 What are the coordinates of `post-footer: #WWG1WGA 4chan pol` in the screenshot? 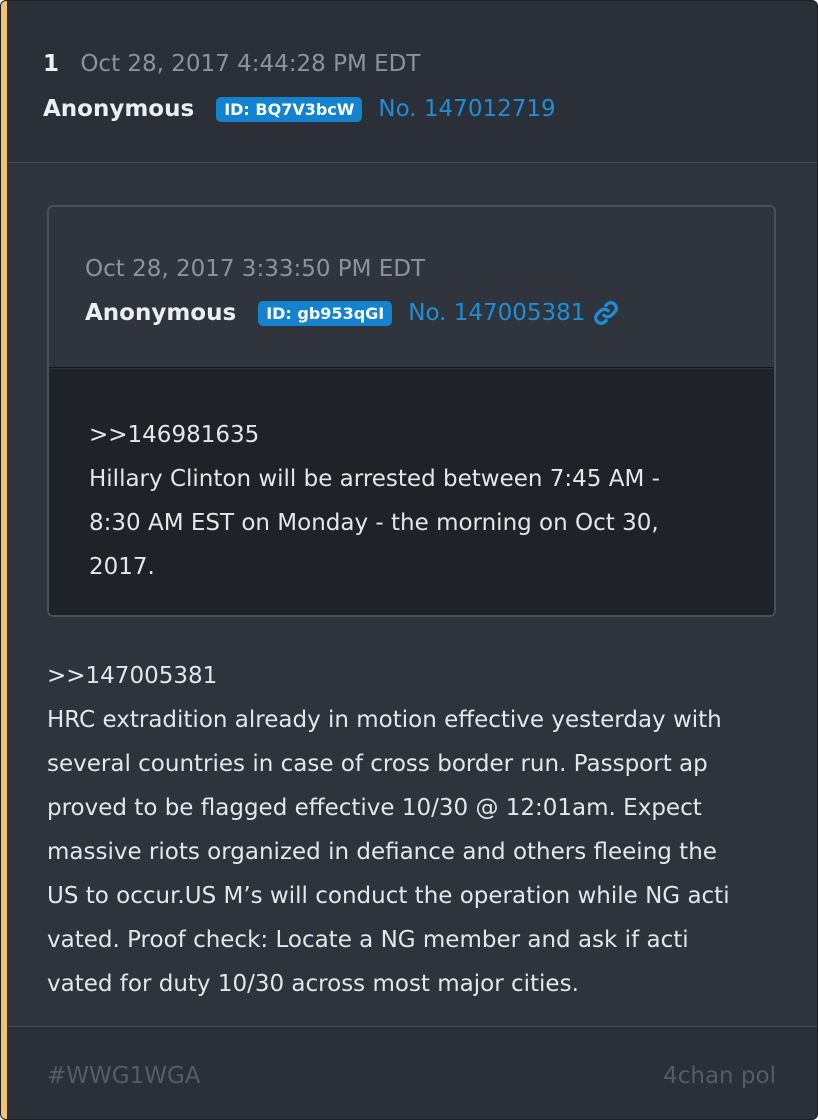 It's located at (412, 1072).